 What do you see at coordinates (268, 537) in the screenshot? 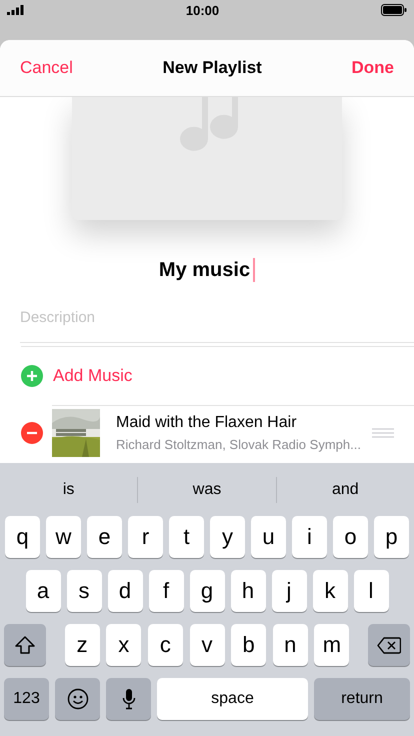
I see `key: u` at bounding box center [268, 537].